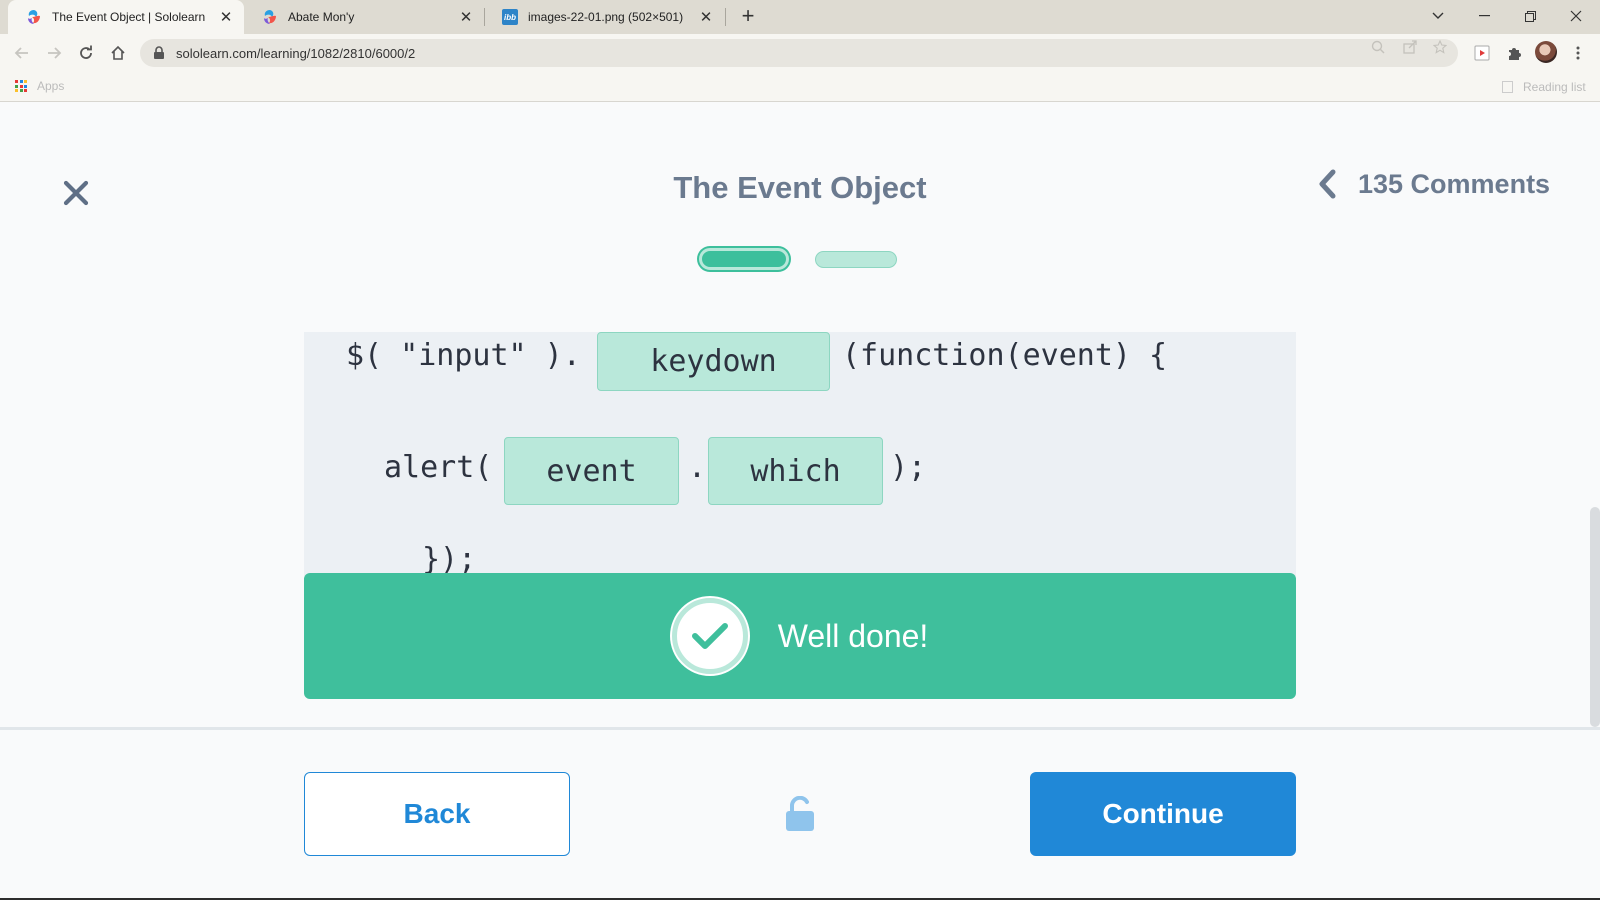  What do you see at coordinates (159, 52) in the screenshot?
I see `lock-icon` at bounding box center [159, 52].